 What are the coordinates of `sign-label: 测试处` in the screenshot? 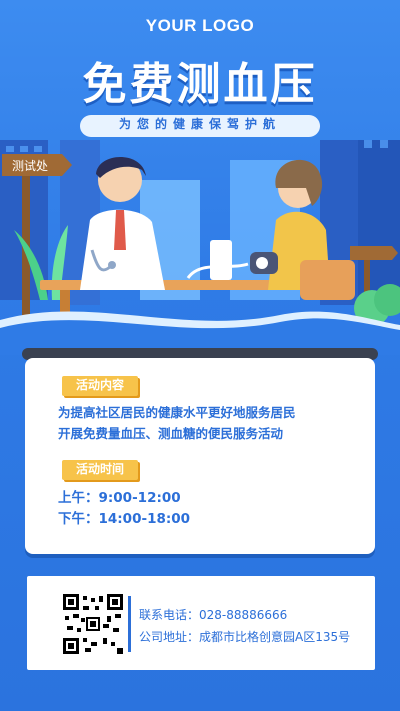 It's located at (30, 165).